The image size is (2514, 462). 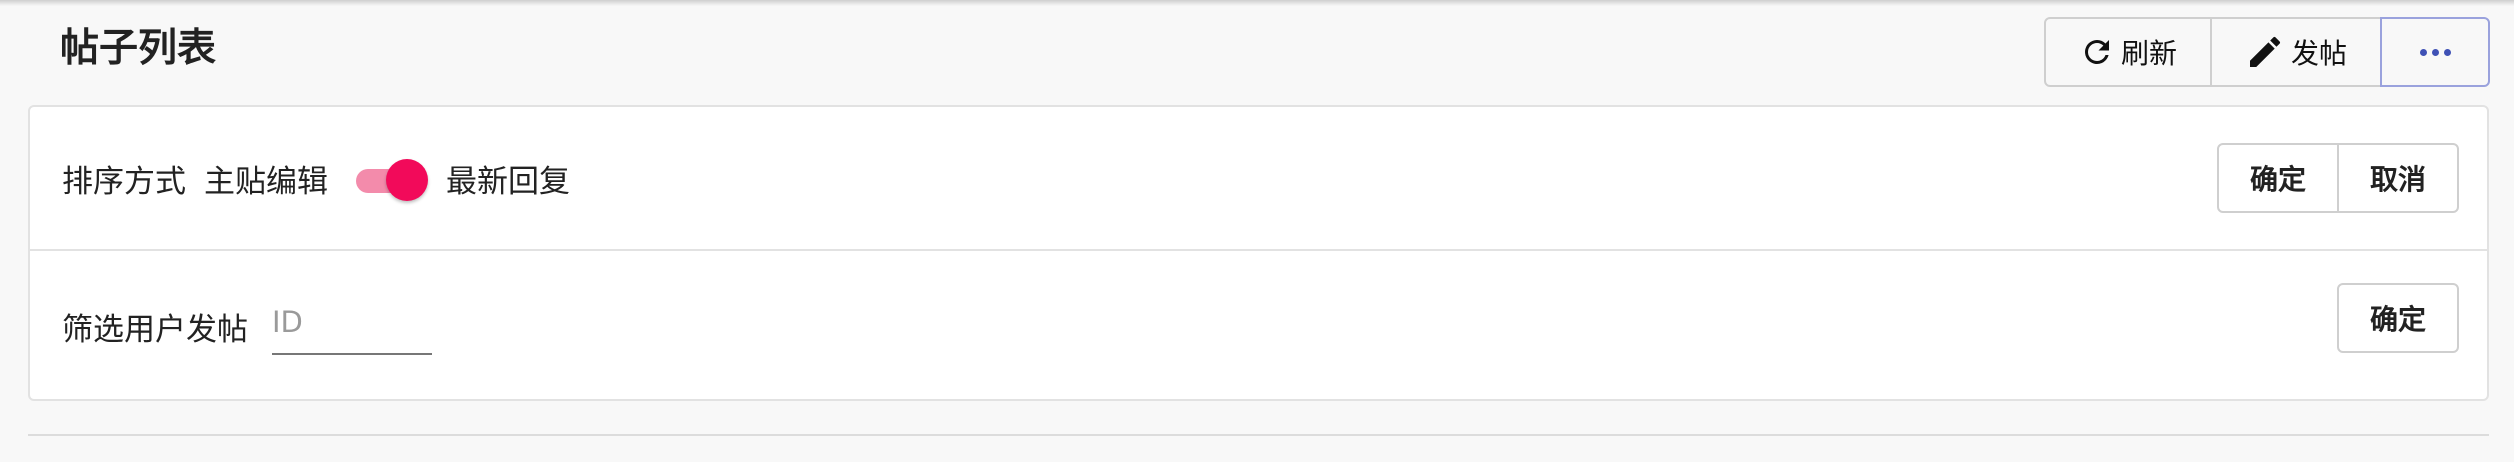 What do you see at coordinates (407, 180) in the screenshot?
I see `sort-toggle-knob` at bounding box center [407, 180].